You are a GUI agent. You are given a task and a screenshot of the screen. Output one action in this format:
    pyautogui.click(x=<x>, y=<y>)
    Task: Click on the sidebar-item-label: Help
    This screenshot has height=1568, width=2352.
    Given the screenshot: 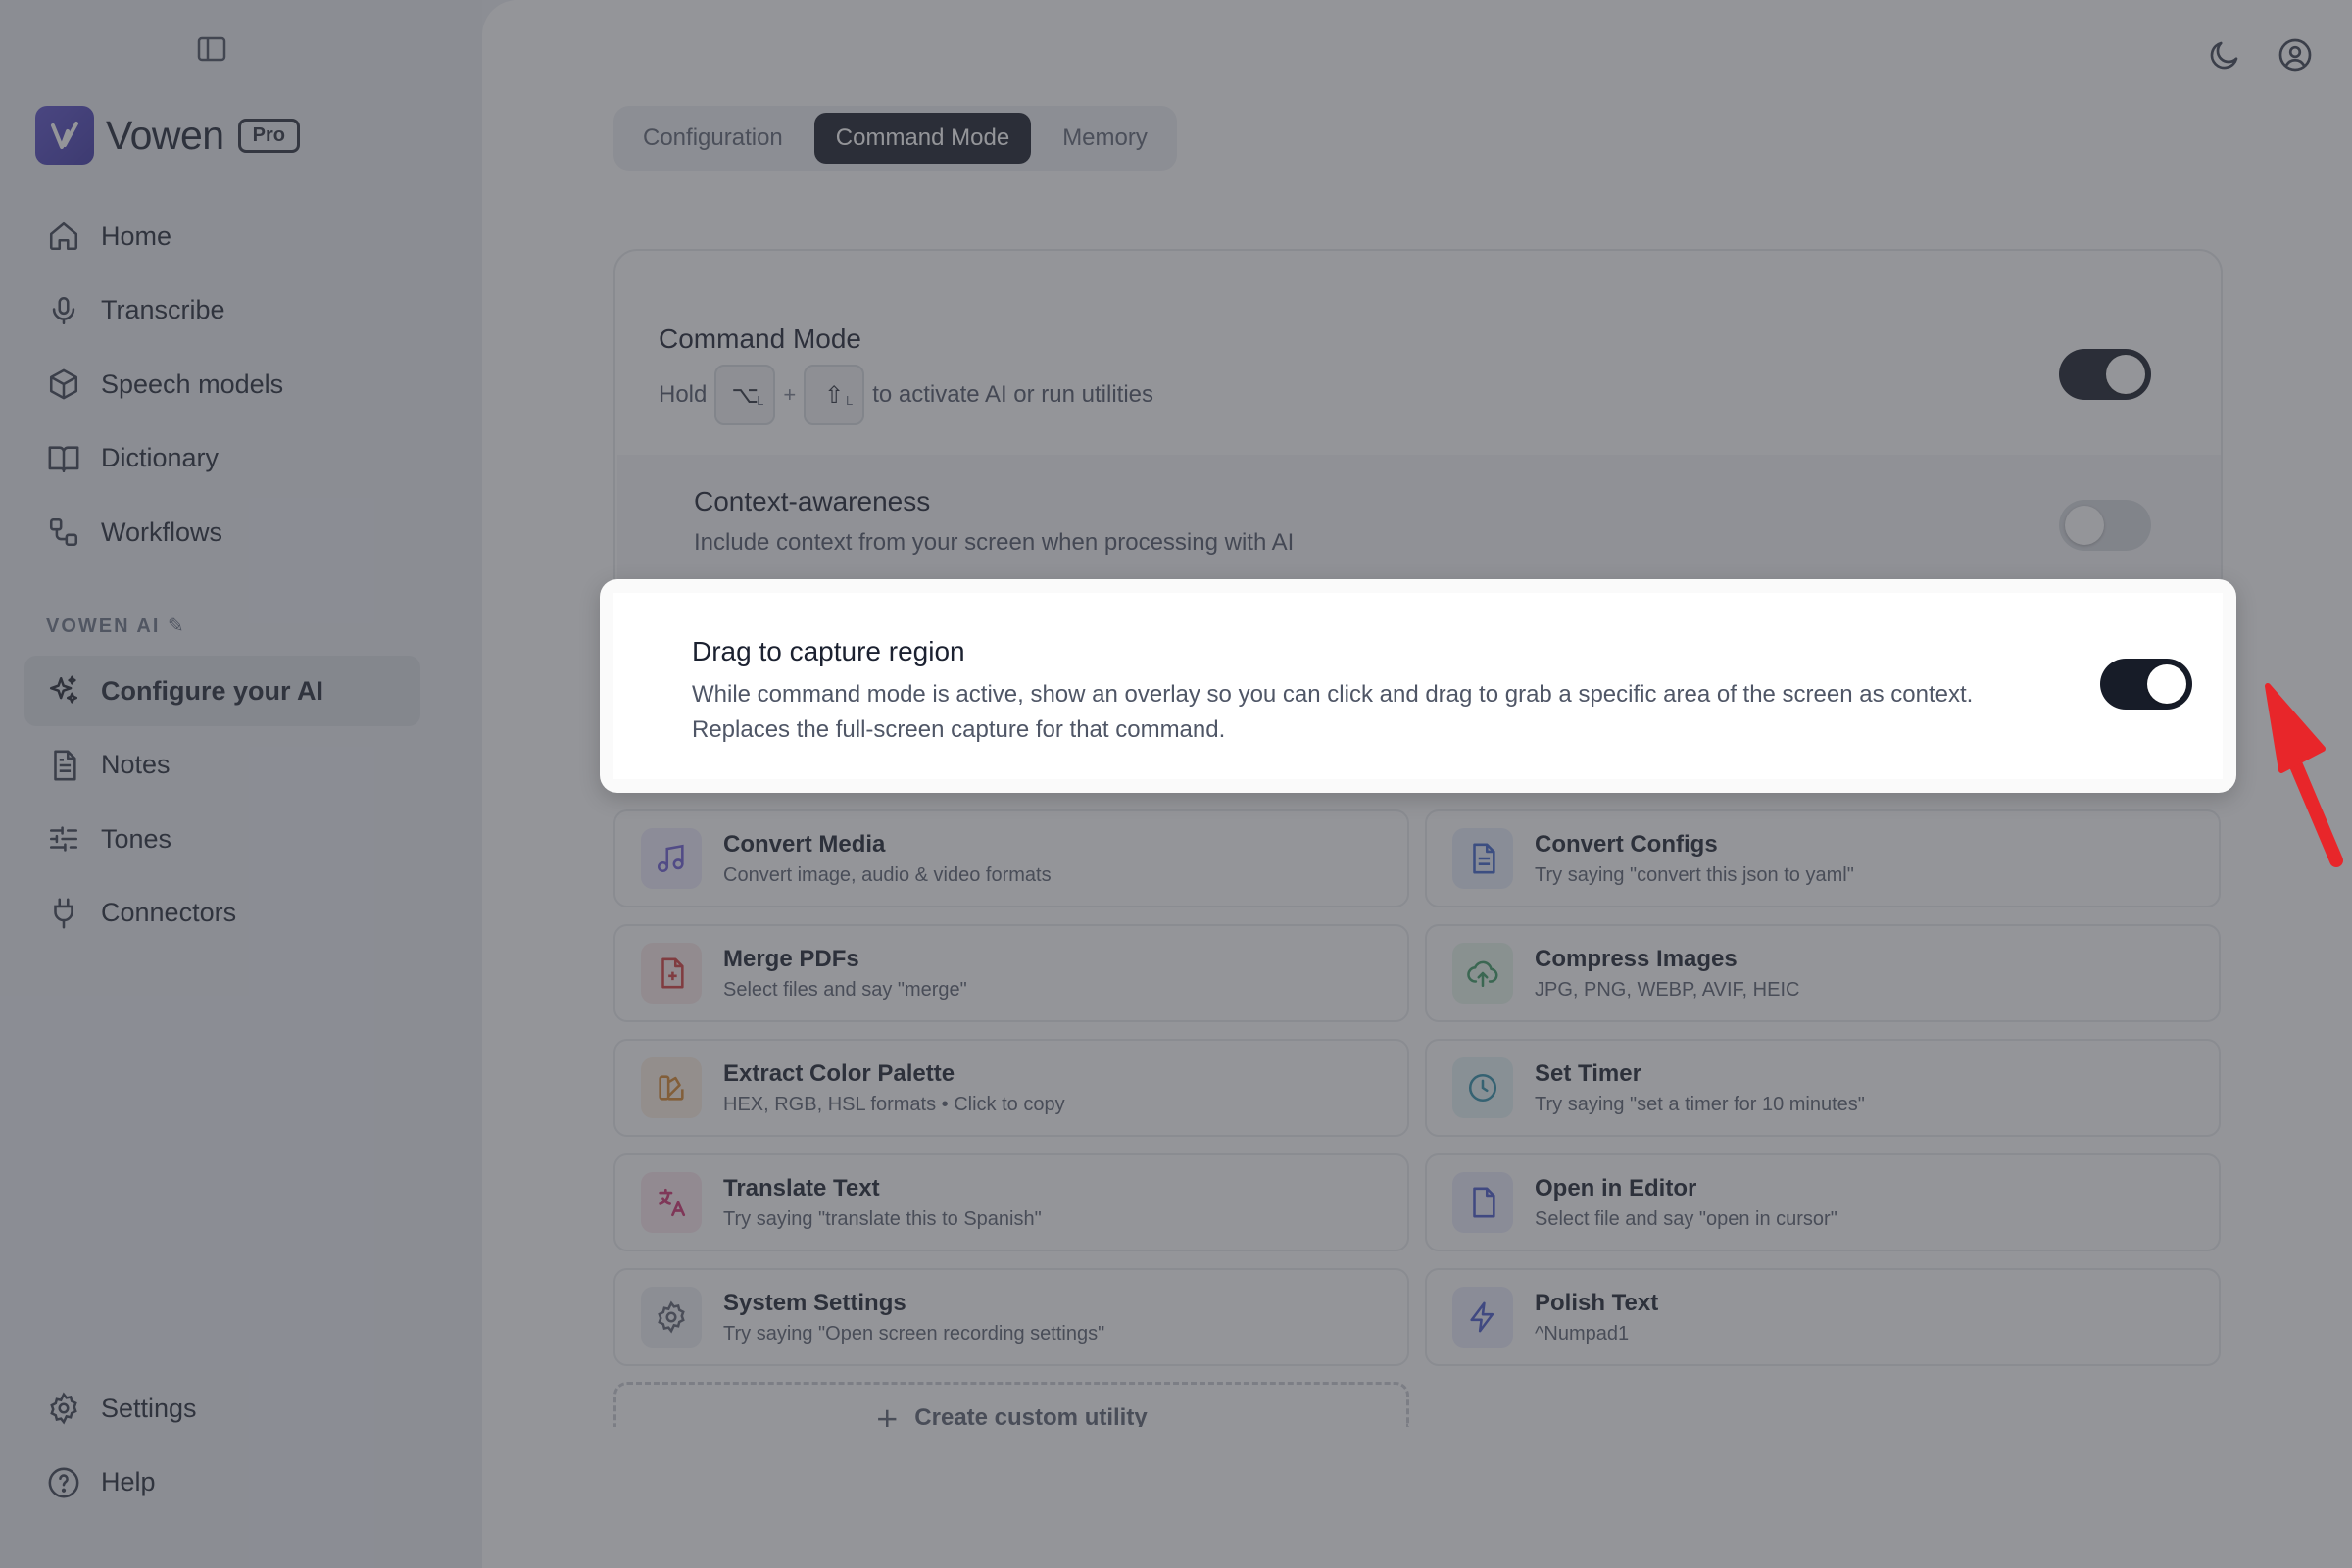 What is the action you would take?
    pyautogui.click(x=128, y=1481)
    